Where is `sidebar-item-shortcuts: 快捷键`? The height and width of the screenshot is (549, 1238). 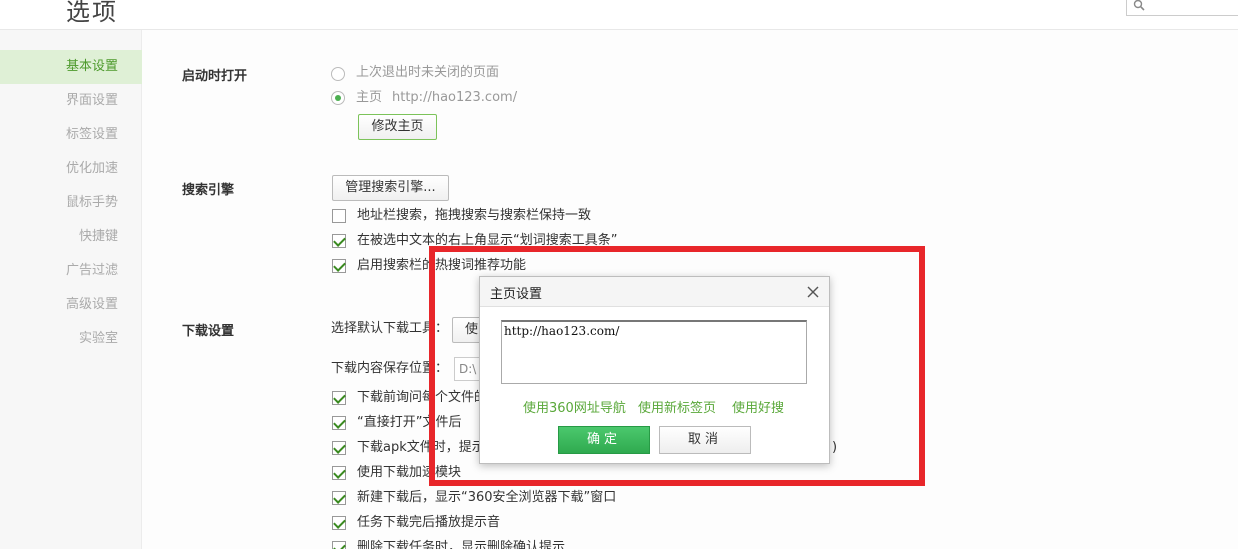
sidebar-item-shortcuts: 快捷键 is located at coordinates (71, 237).